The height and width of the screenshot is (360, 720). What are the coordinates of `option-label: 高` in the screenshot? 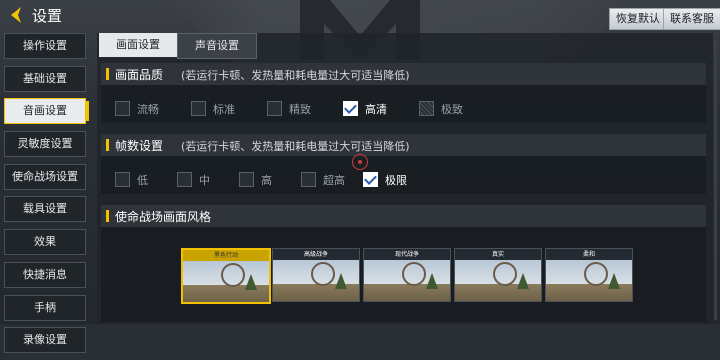 It's located at (266, 180).